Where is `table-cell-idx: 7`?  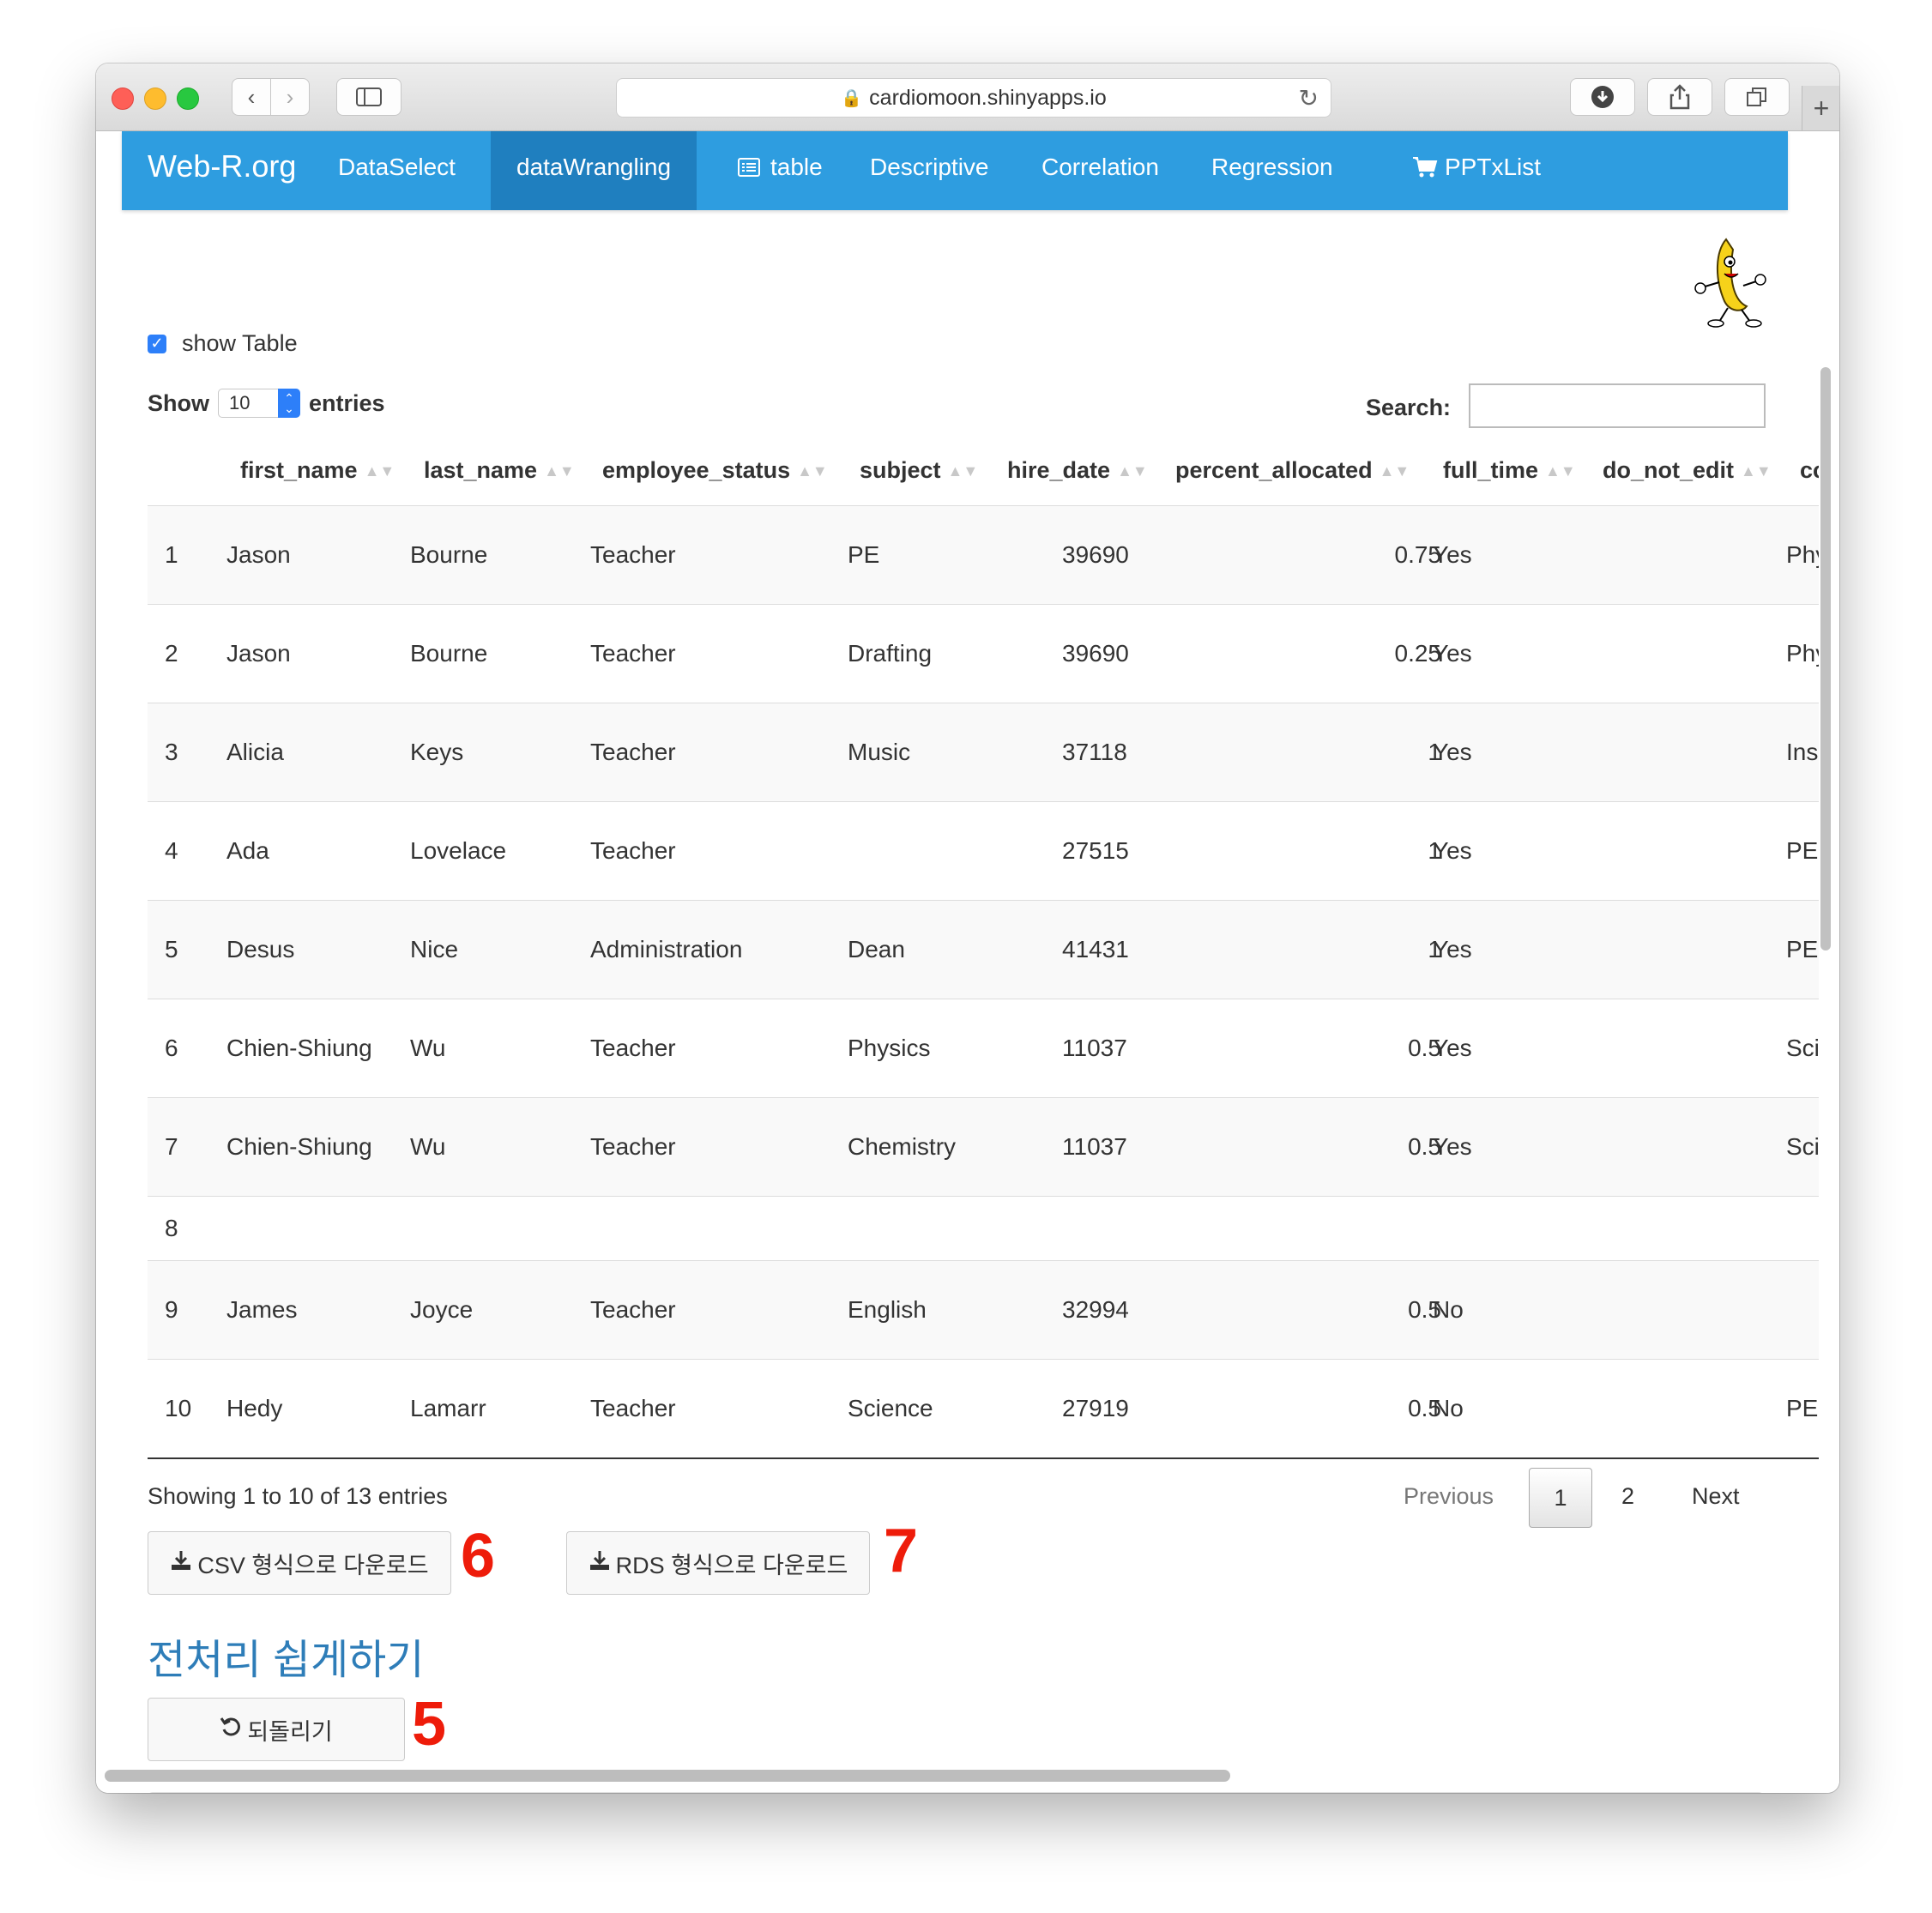
table-cell-idx: 7 is located at coordinates (171, 1146).